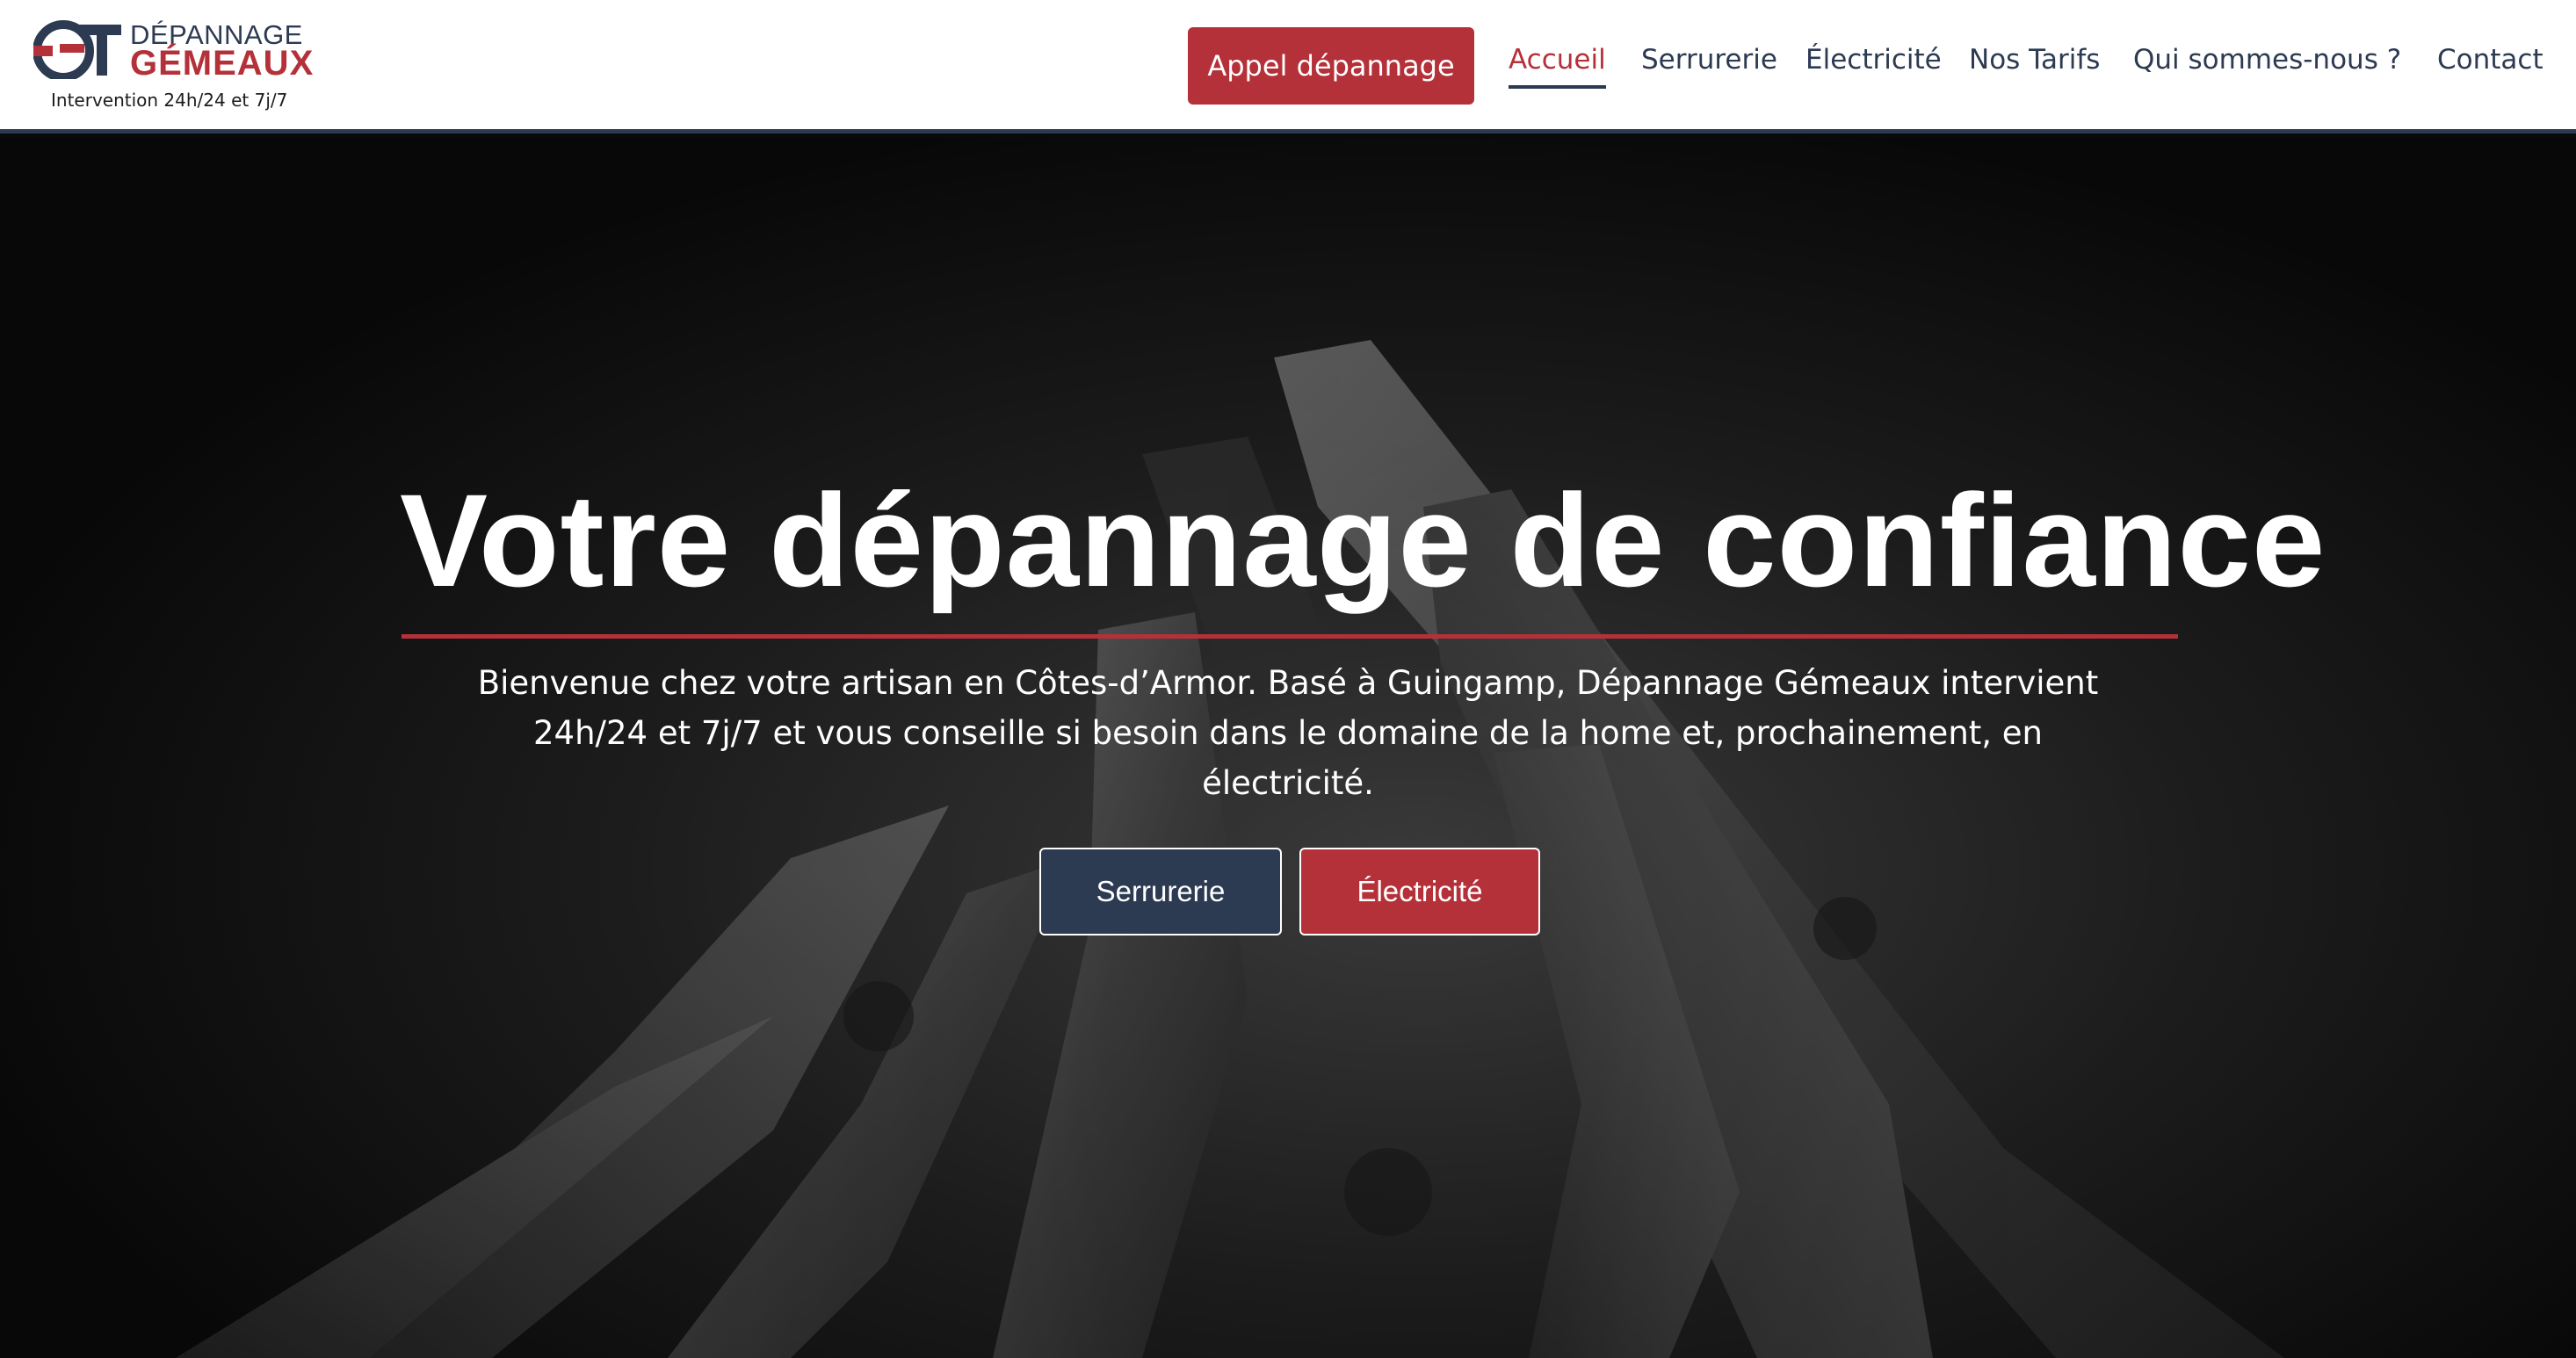  I want to click on nav-item-contact: Contact, so click(2490, 63).